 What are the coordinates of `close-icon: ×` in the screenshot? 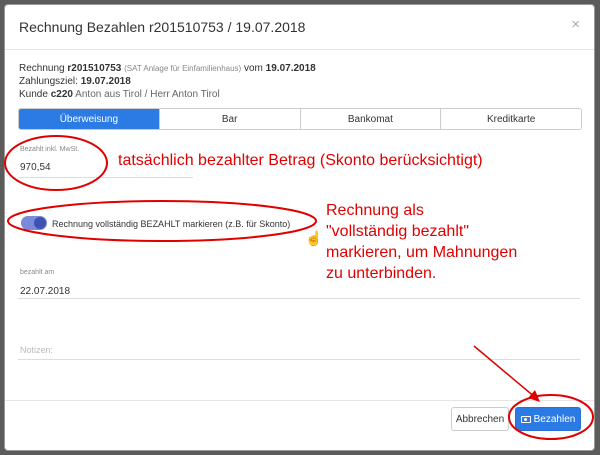 It's located at (575, 24).